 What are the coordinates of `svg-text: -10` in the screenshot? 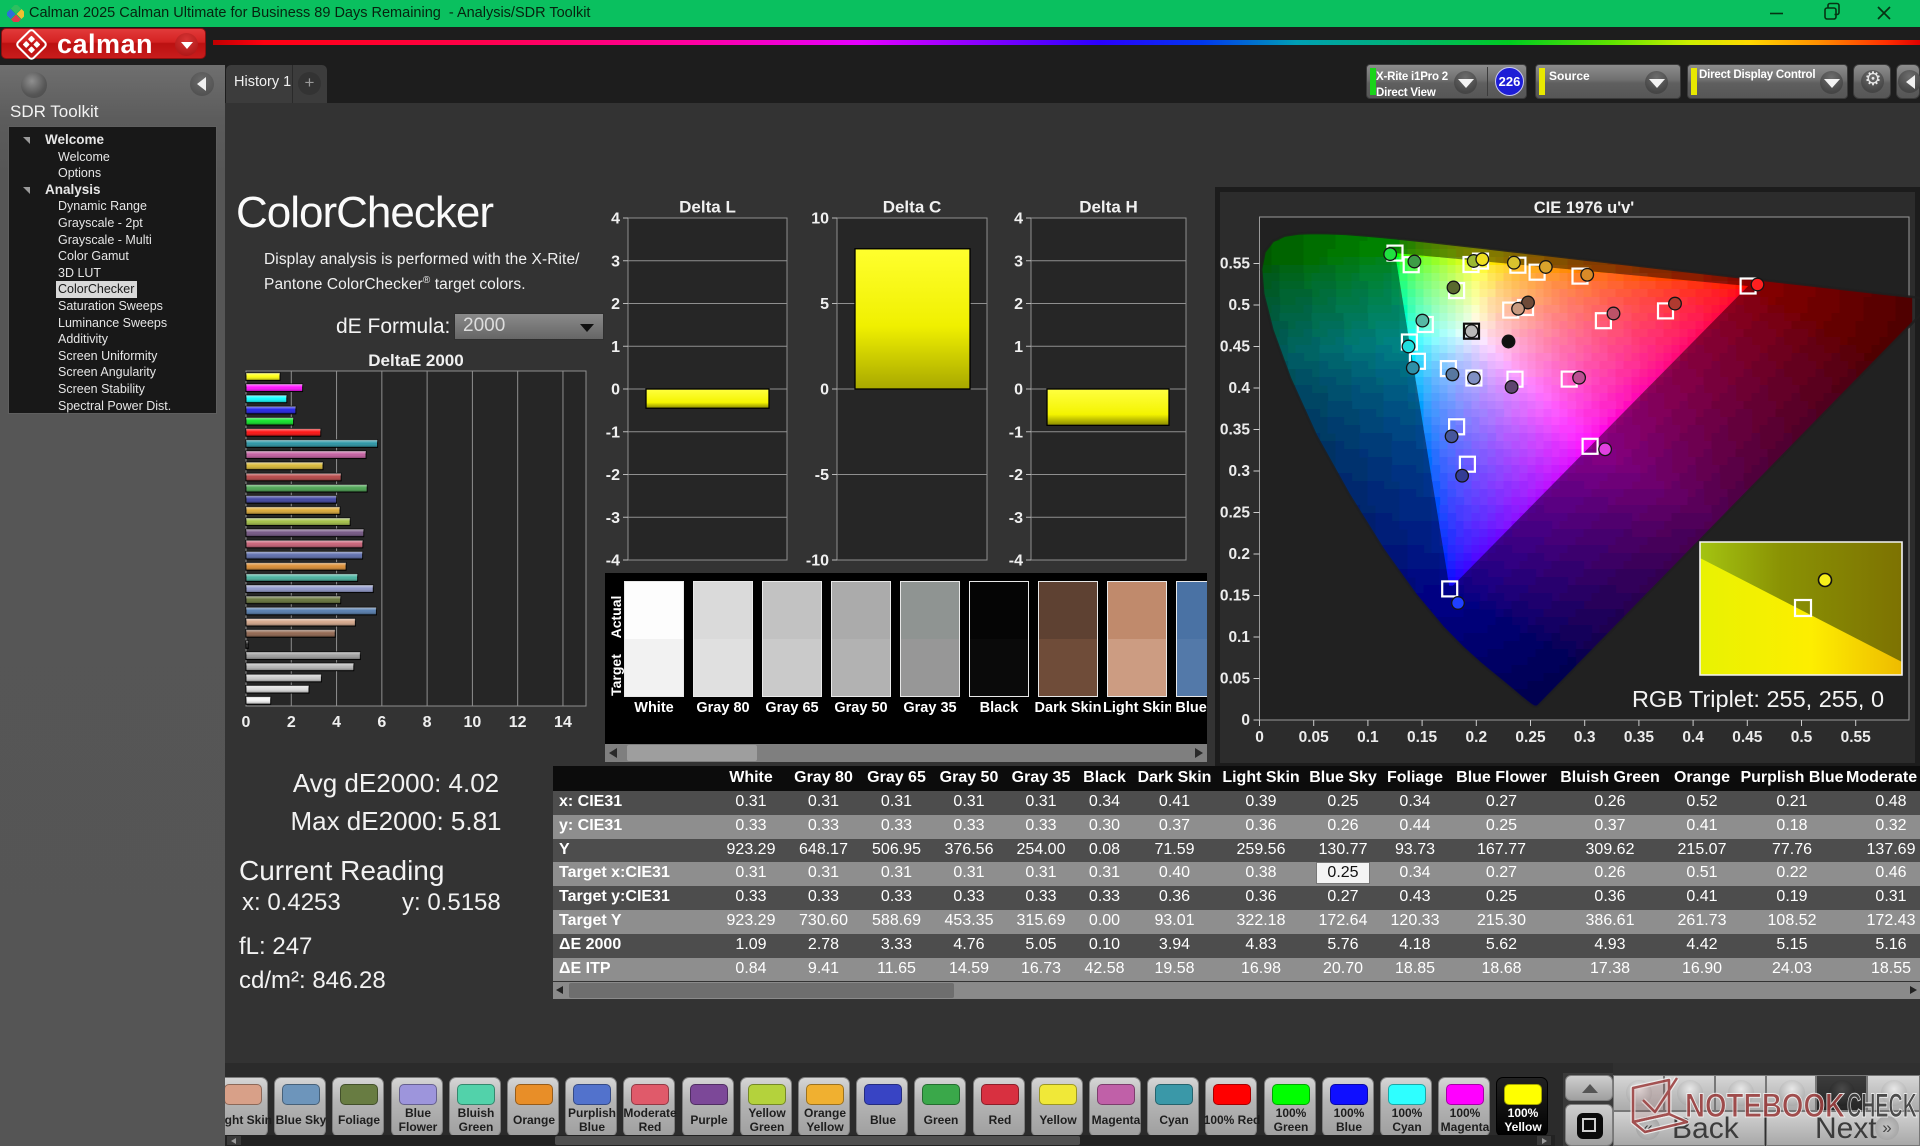 It's located at (817, 561).